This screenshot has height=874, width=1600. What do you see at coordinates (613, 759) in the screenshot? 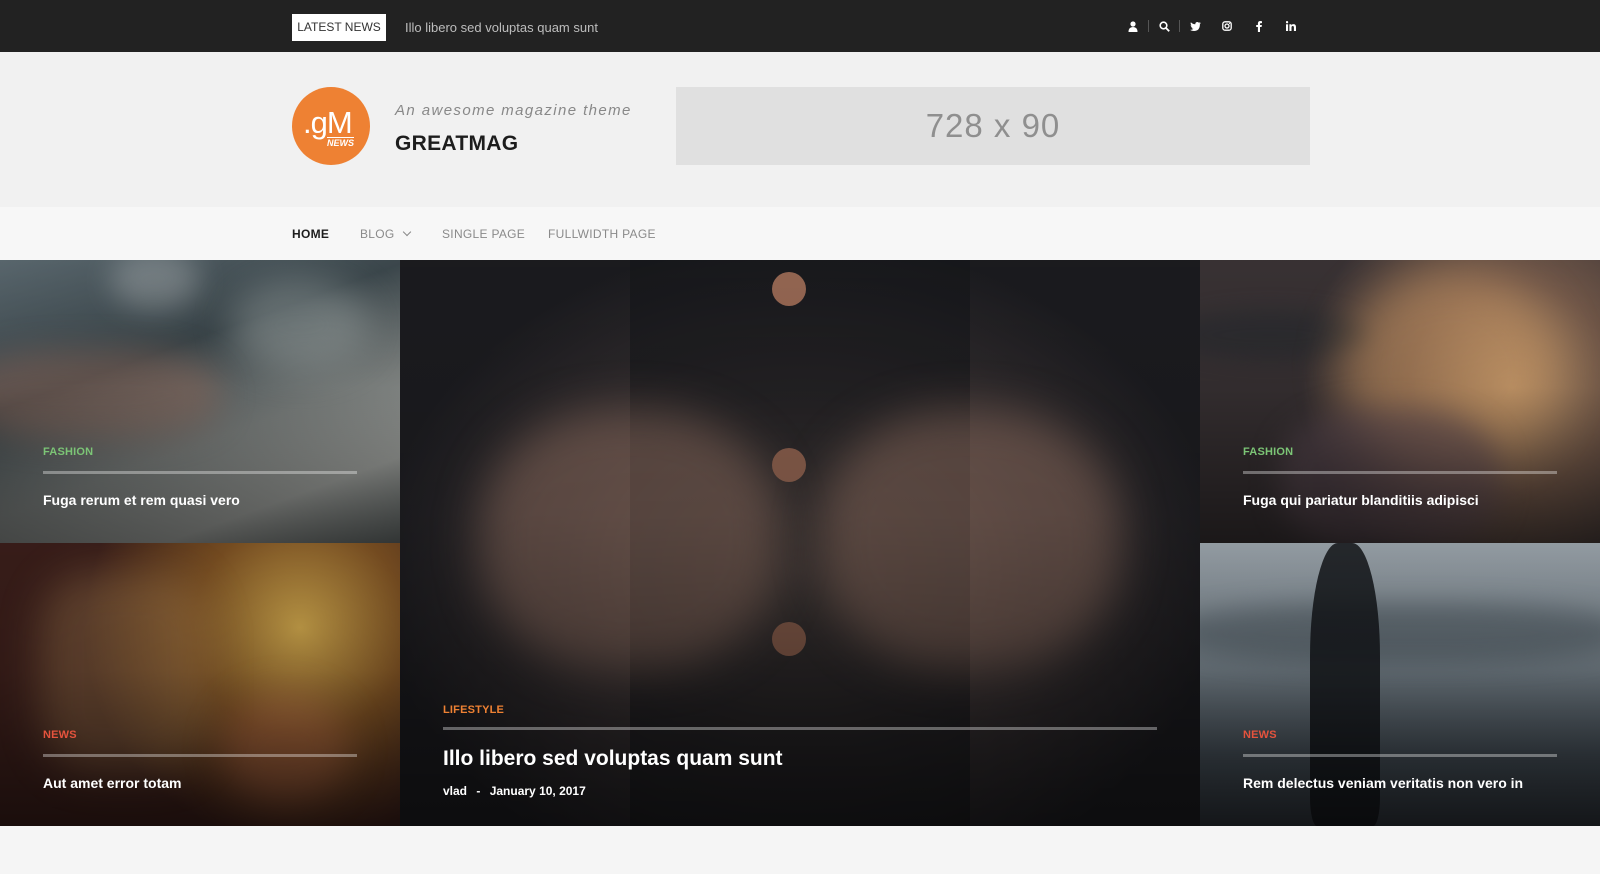
I see `post-title: Illo libero sed voluptas quam sunt` at bounding box center [613, 759].